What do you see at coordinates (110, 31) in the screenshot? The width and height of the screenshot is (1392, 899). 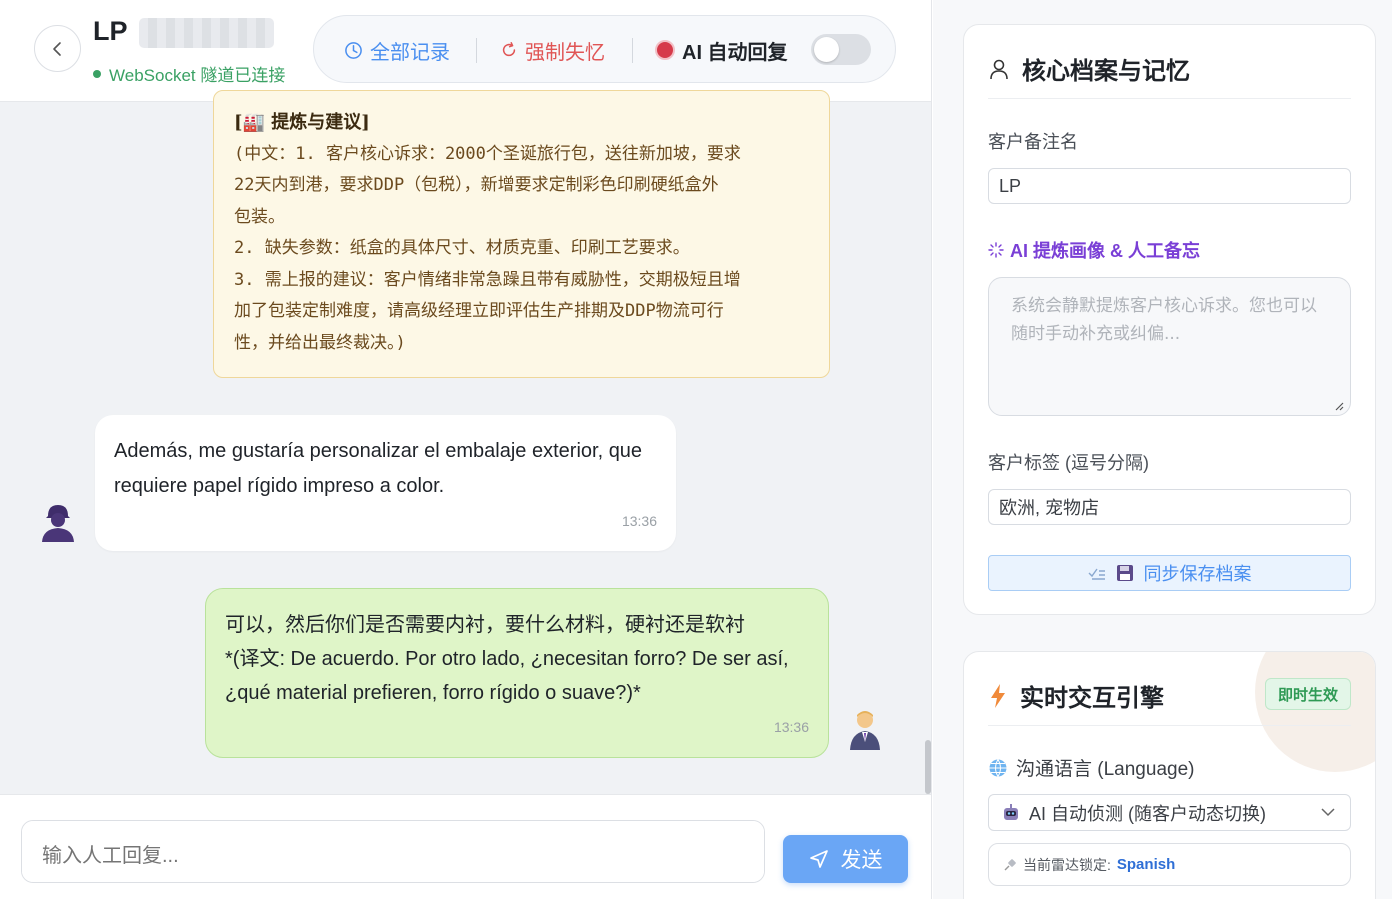 I see `contact-name: LP` at bounding box center [110, 31].